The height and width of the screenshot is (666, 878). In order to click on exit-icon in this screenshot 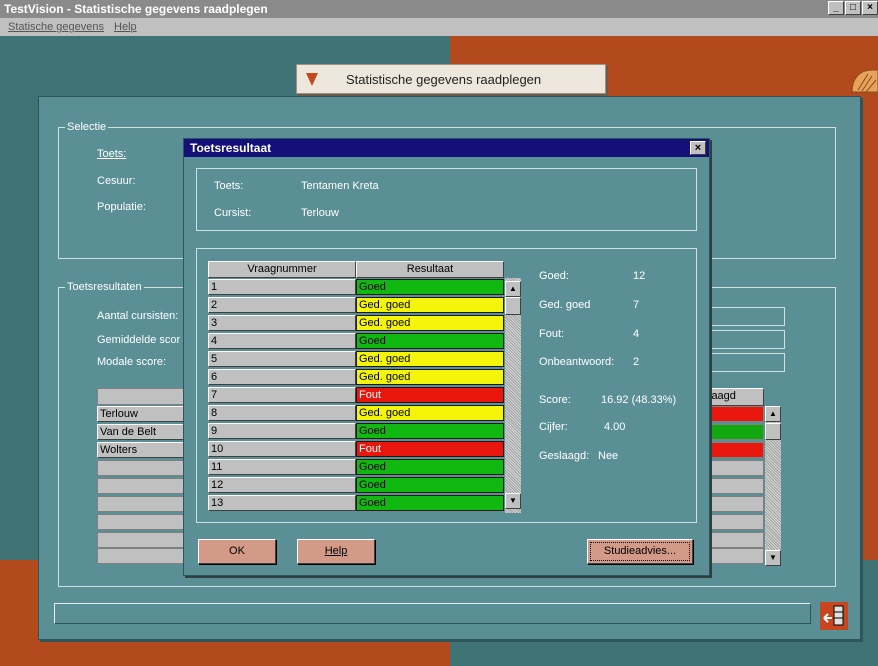, I will do `click(834, 616)`.